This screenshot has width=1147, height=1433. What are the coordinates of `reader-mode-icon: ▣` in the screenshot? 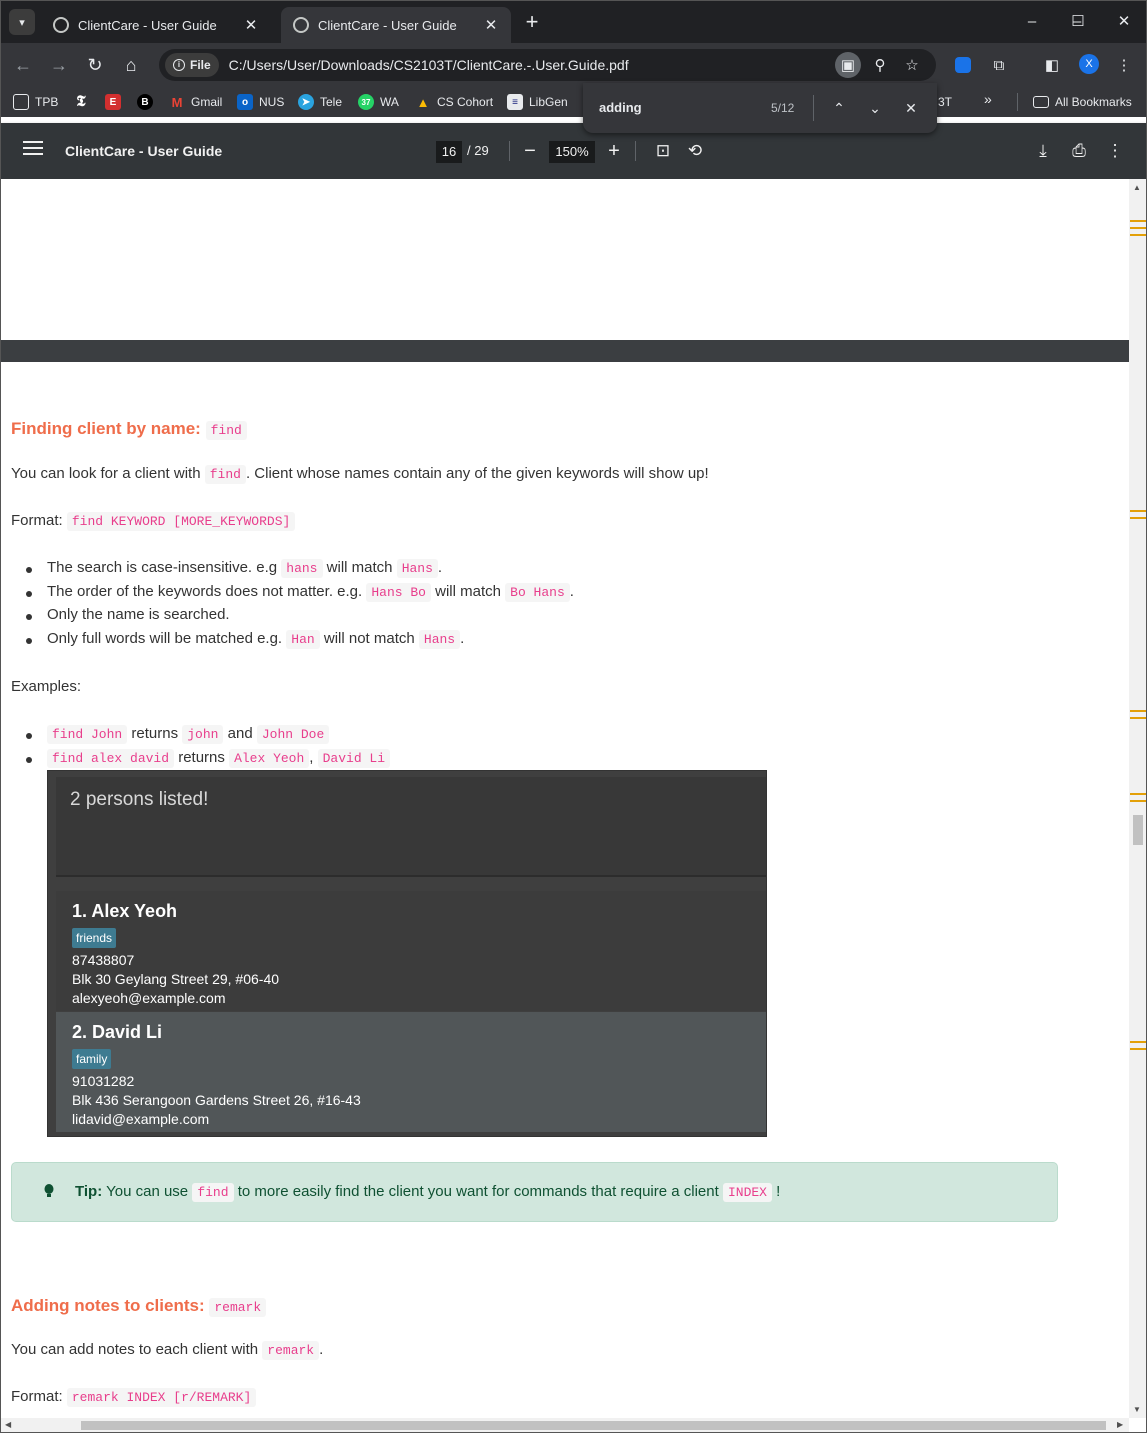 It's located at (848, 65).